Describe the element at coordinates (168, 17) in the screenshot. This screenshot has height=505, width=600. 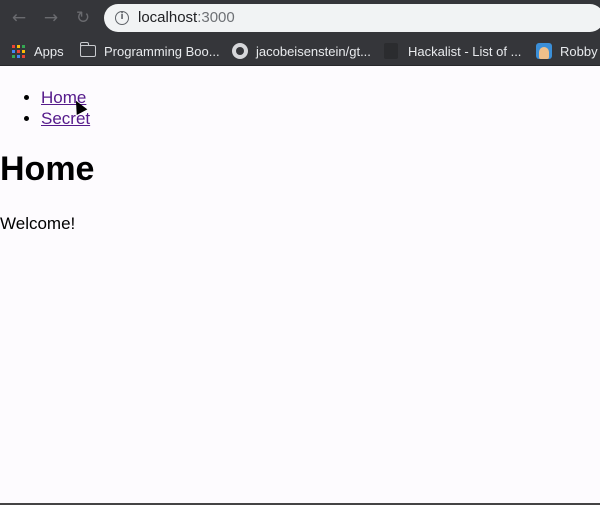
I see `url-host: localhost` at that location.